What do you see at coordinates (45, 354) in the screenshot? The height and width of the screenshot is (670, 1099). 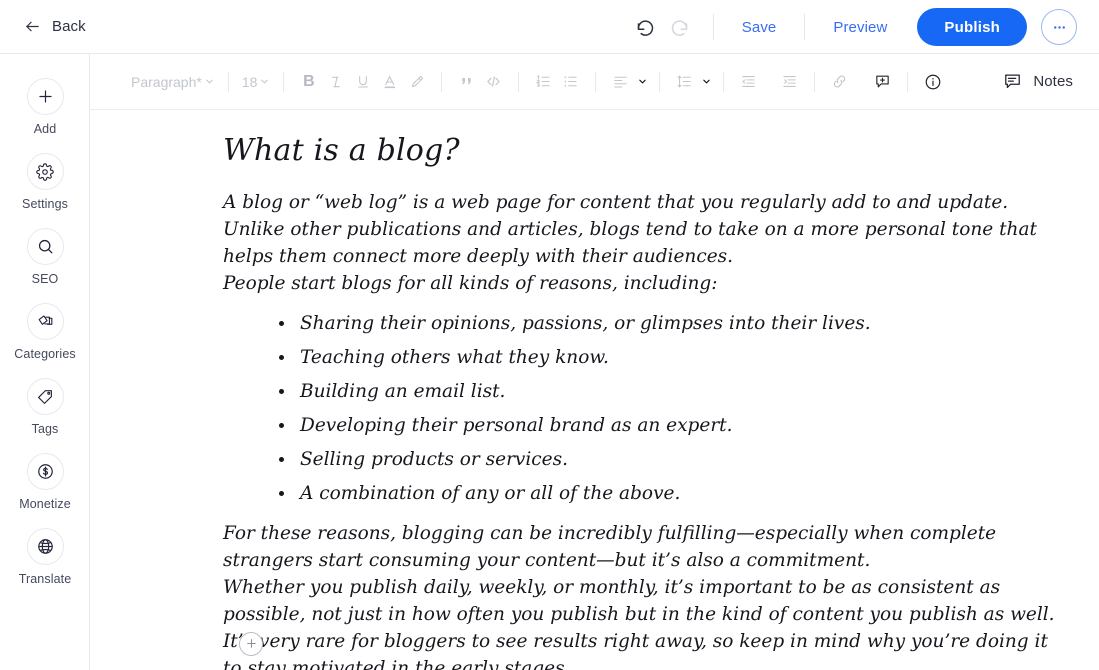 I see `sidebar-item-label: Categories` at bounding box center [45, 354].